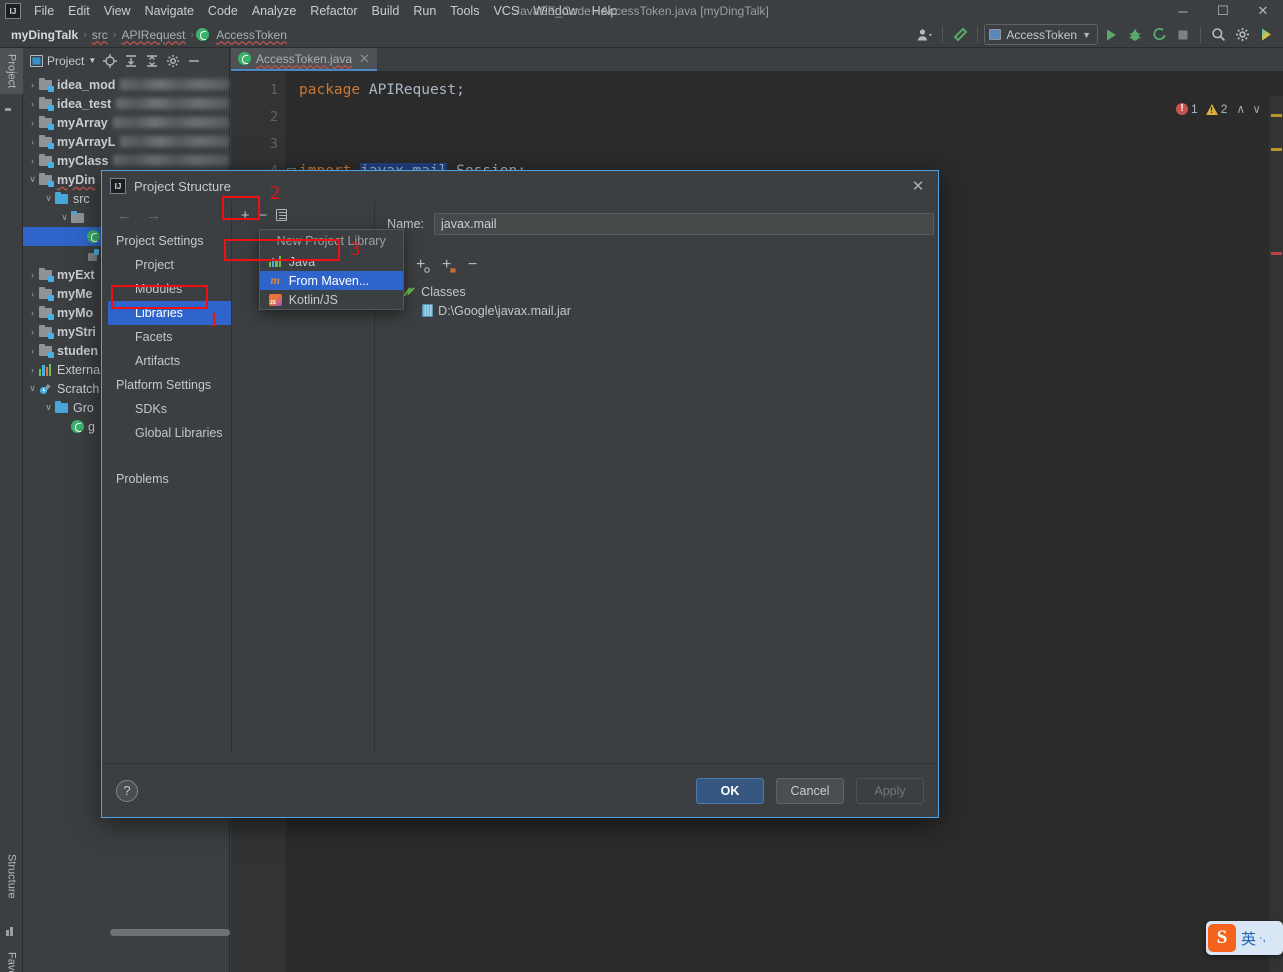  Describe the element at coordinates (44, 11) in the screenshot. I see `menu-file: File` at that location.